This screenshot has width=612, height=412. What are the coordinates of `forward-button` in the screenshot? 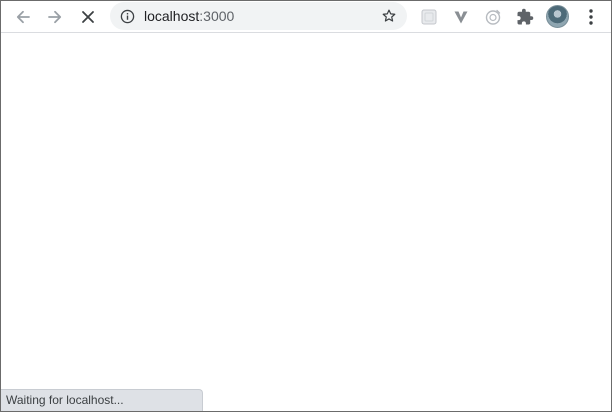 It's located at (55, 17).